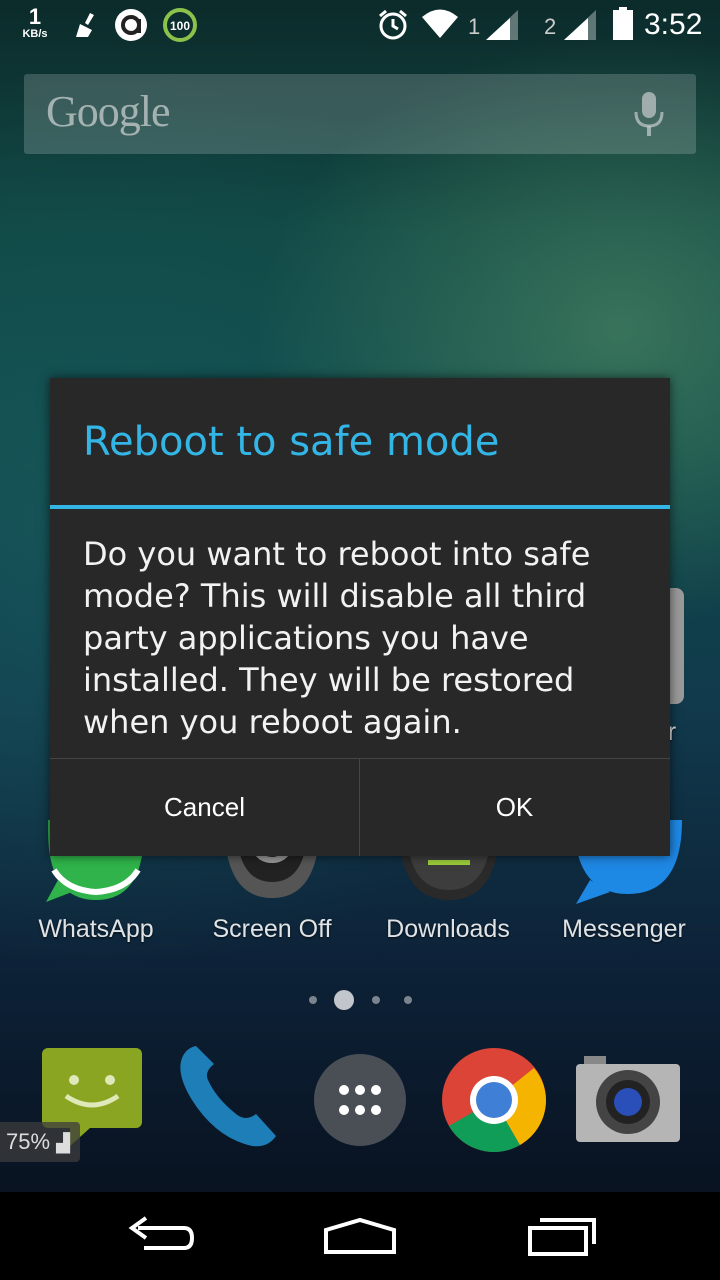 The height and width of the screenshot is (1280, 720). Describe the element at coordinates (344, 1000) in the screenshot. I see `page-dot-active` at that location.